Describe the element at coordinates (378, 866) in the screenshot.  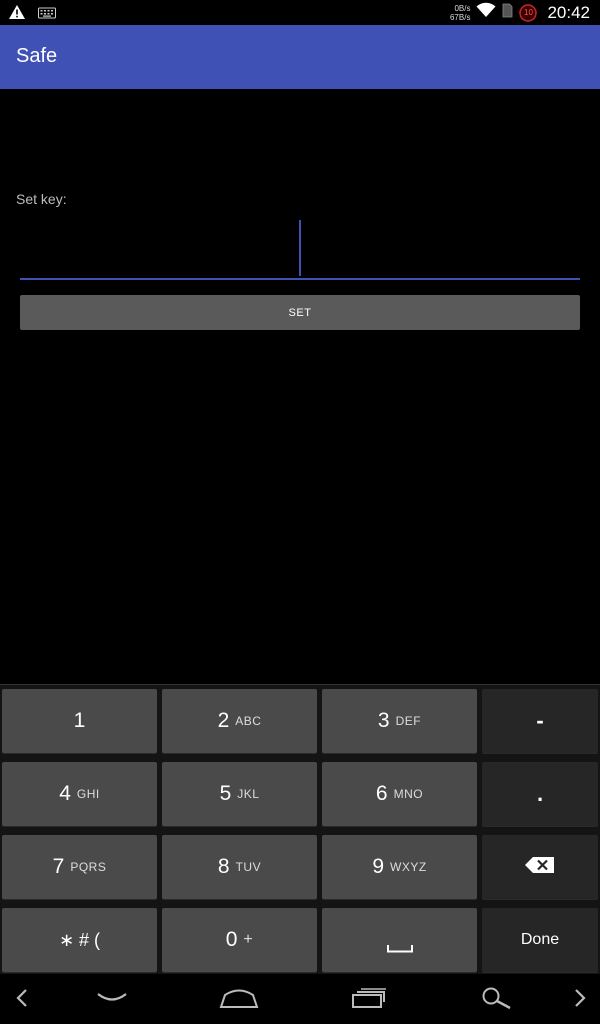
I see `key-9-main: 9` at that location.